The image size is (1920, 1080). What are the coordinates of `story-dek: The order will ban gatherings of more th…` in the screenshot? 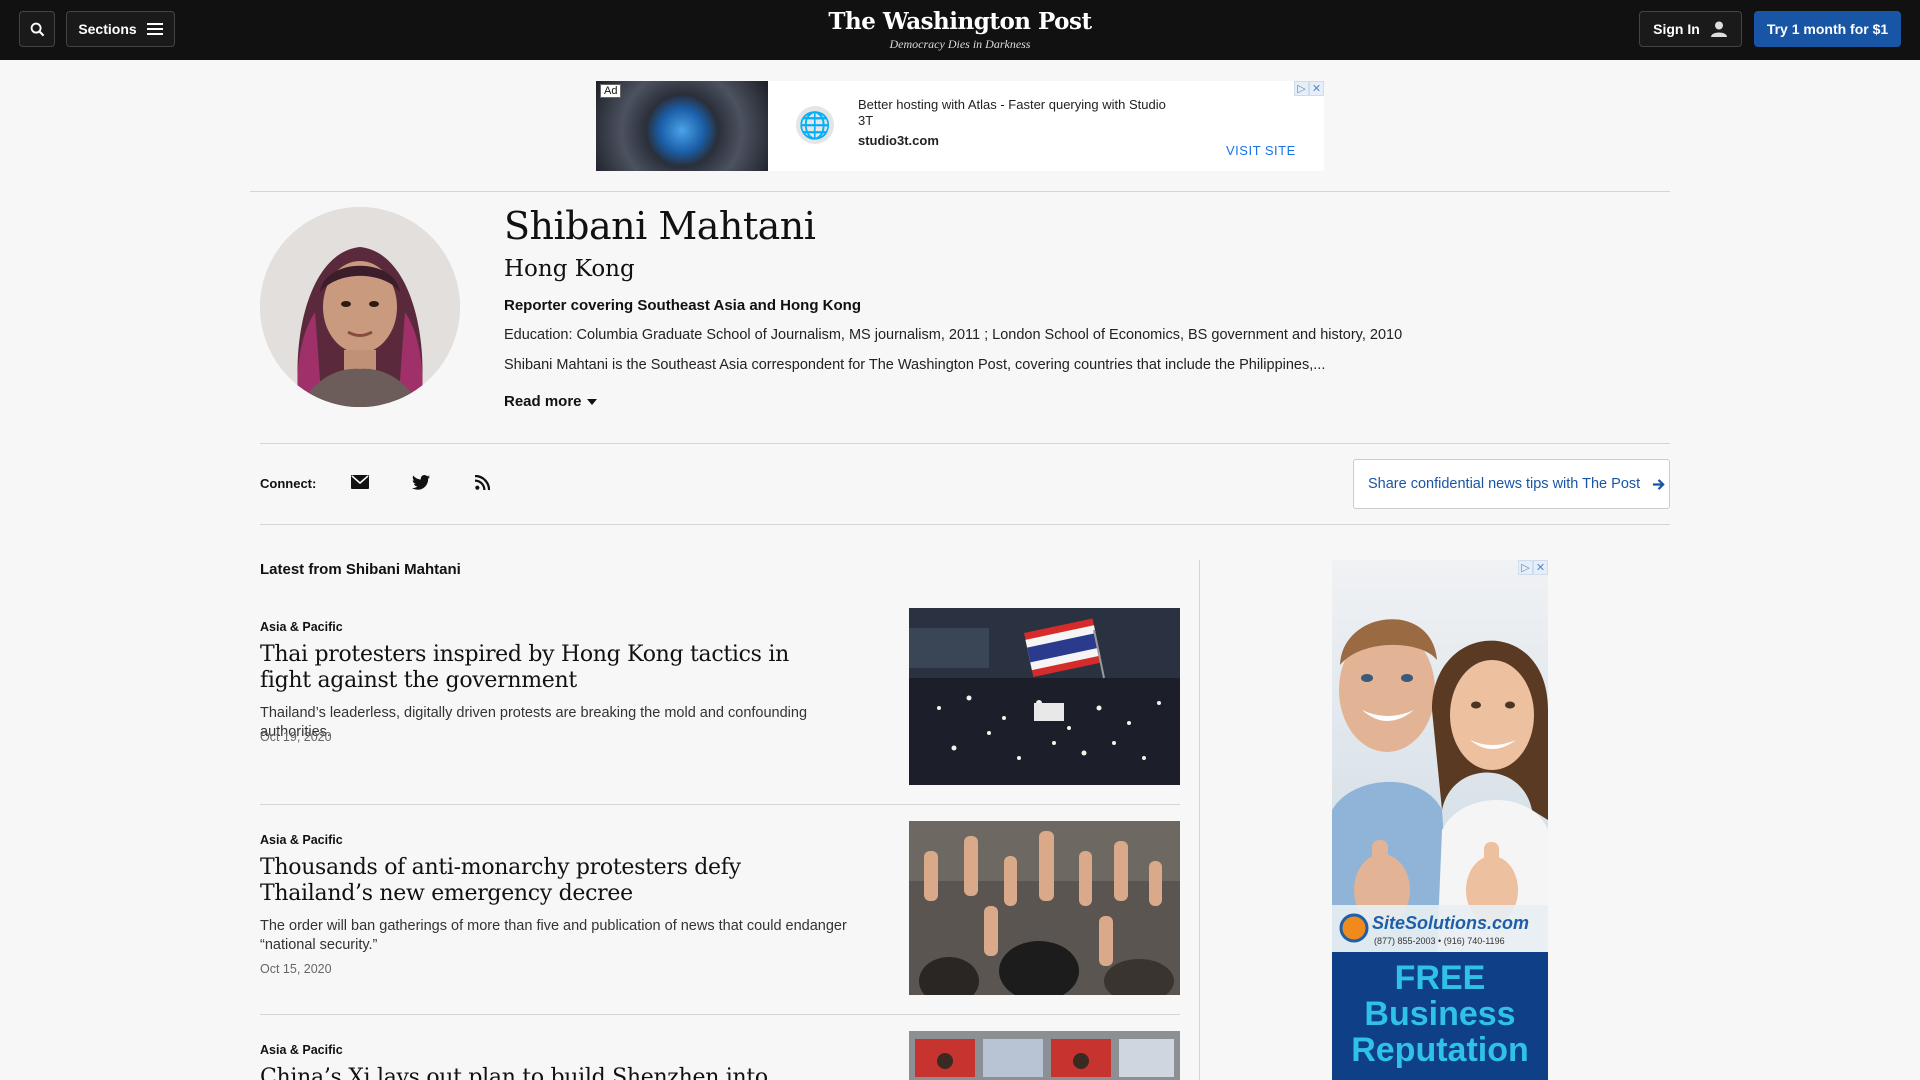 It's located at (553, 935).